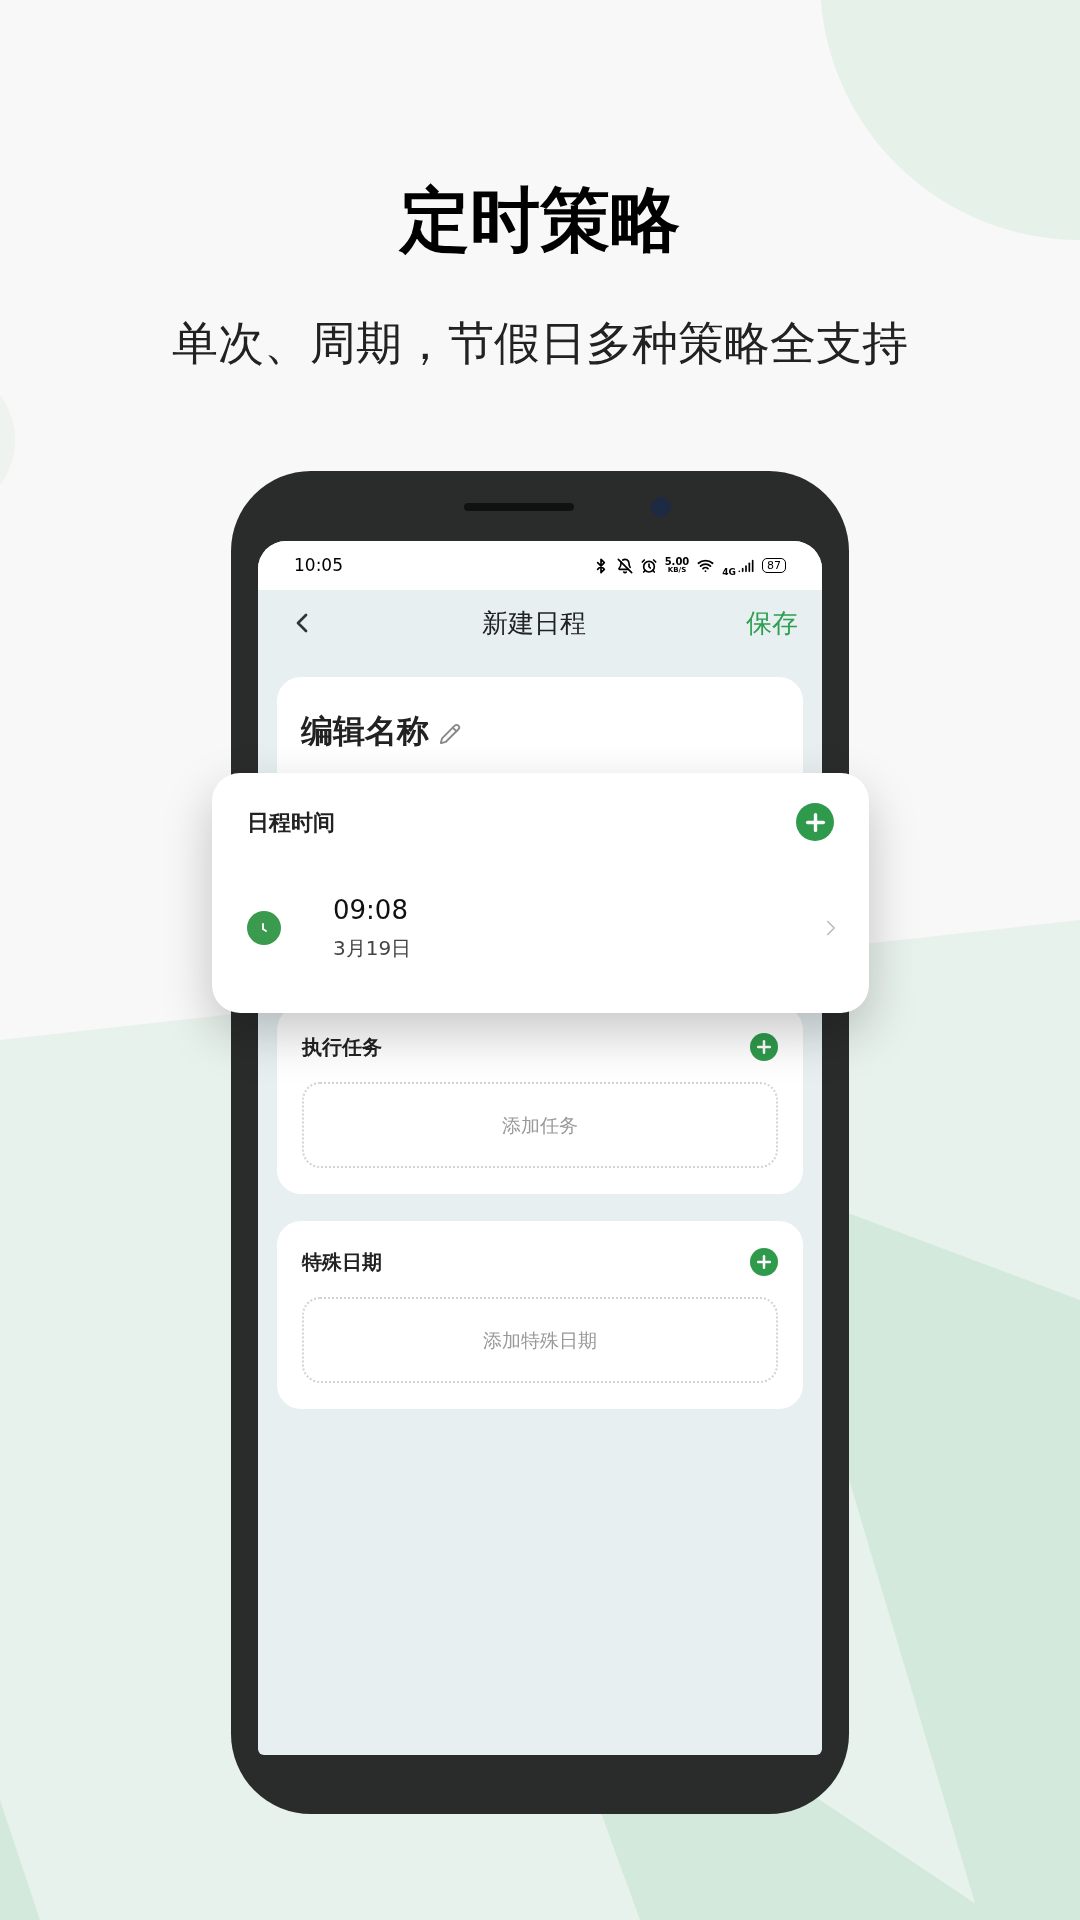 The image size is (1080, 1920). I want to click on promo-title: 定时策略, so click(540, 220).